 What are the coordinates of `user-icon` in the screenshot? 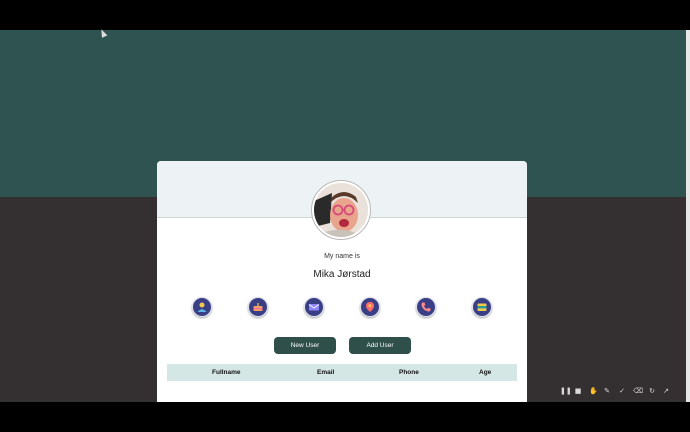 It's located at (202, 307).